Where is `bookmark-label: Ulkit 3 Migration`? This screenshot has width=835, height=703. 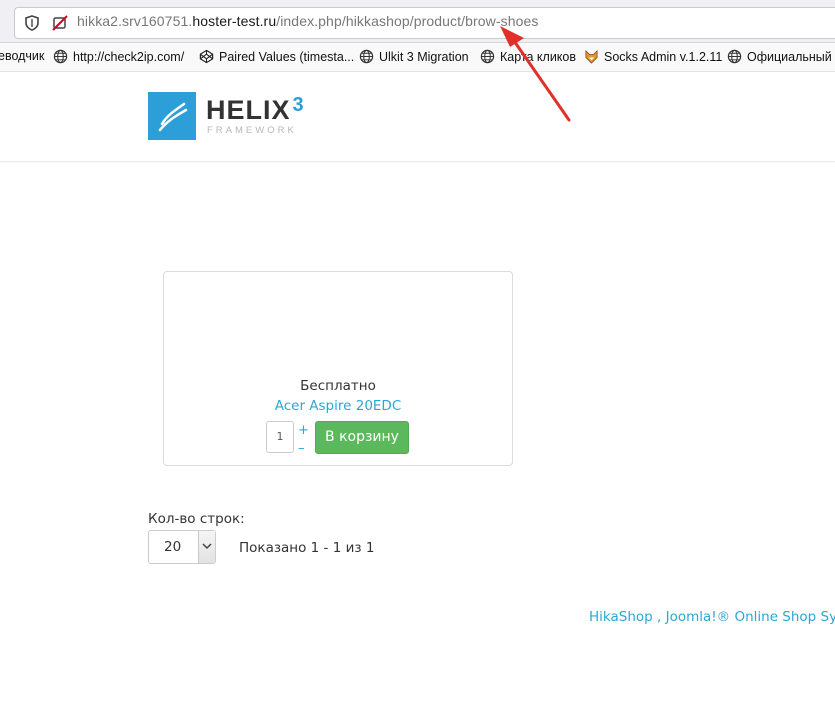 bookmark-label: Ulkit 3 Migration is located at coordinates (424, 56).